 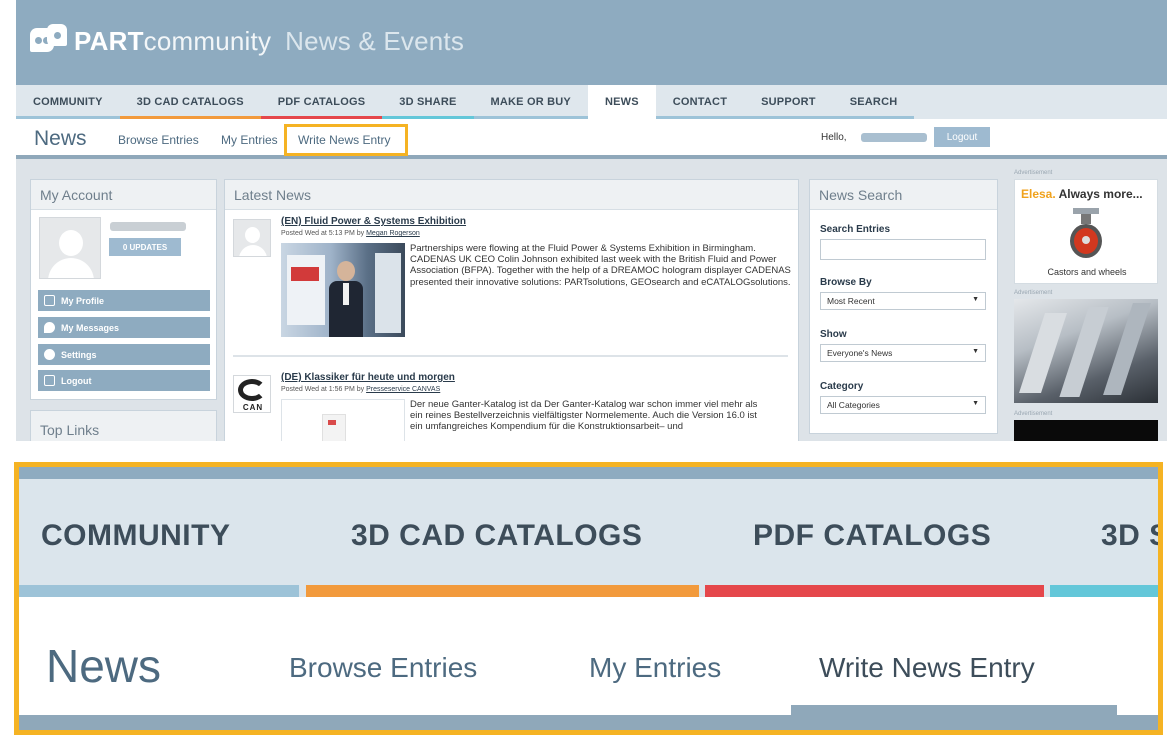 I want to click on nav-label: SUPPORT, so click(x=788, y=102).